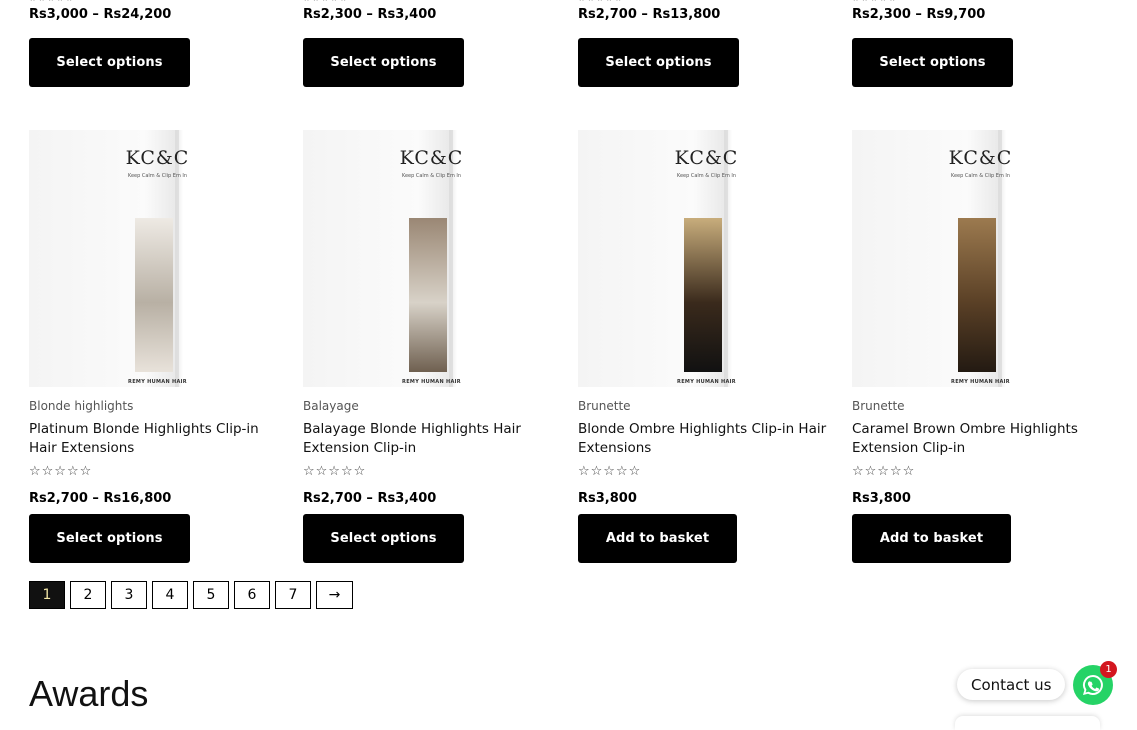 Image resolution: width=1137 pixels, height=730 pixels. Describe the element at coordinates (170, 595) in the screenshot. I see `page-4: 4` at that location.